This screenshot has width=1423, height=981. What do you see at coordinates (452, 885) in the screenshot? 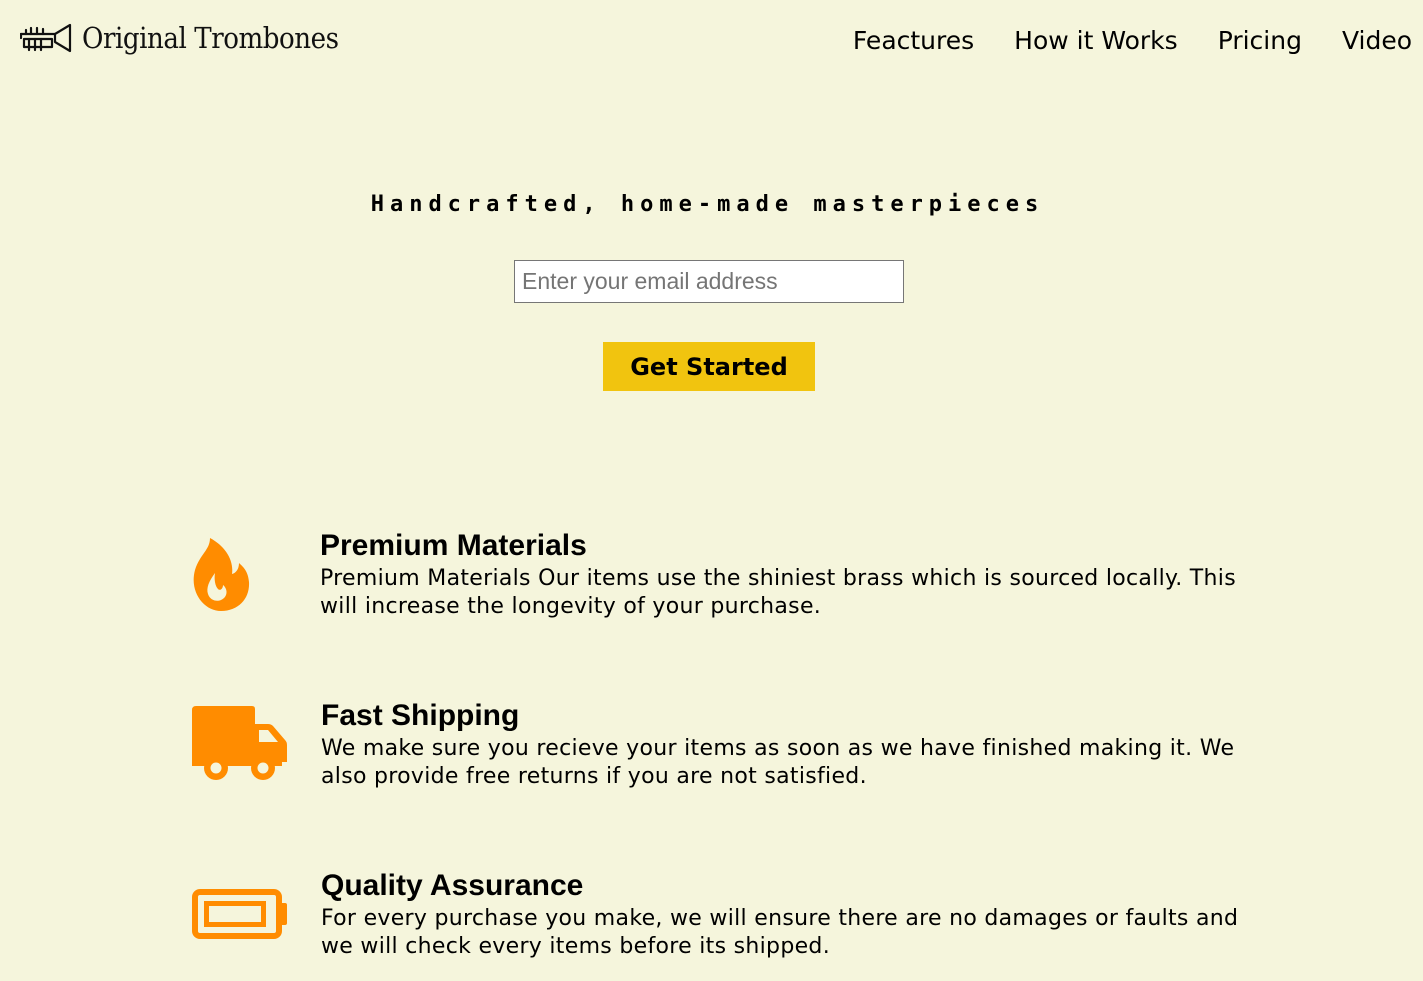
I see `feature-title: Quality Assurance` at bounding box center [452, 885].